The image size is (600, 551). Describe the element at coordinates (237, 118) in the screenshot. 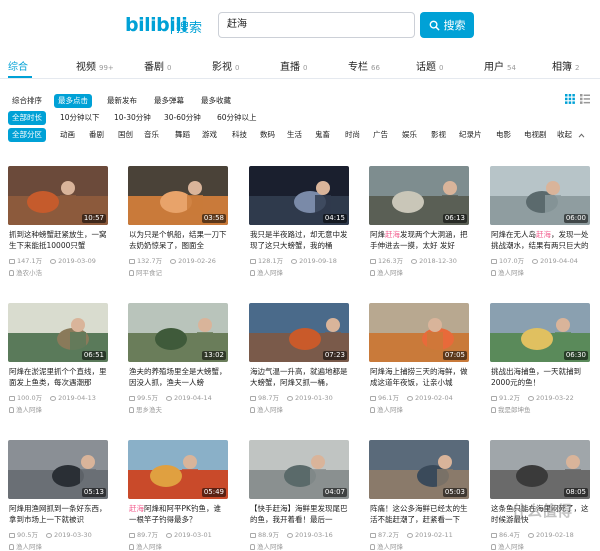

I see `duration-chip: 60分钟以上` at that location.